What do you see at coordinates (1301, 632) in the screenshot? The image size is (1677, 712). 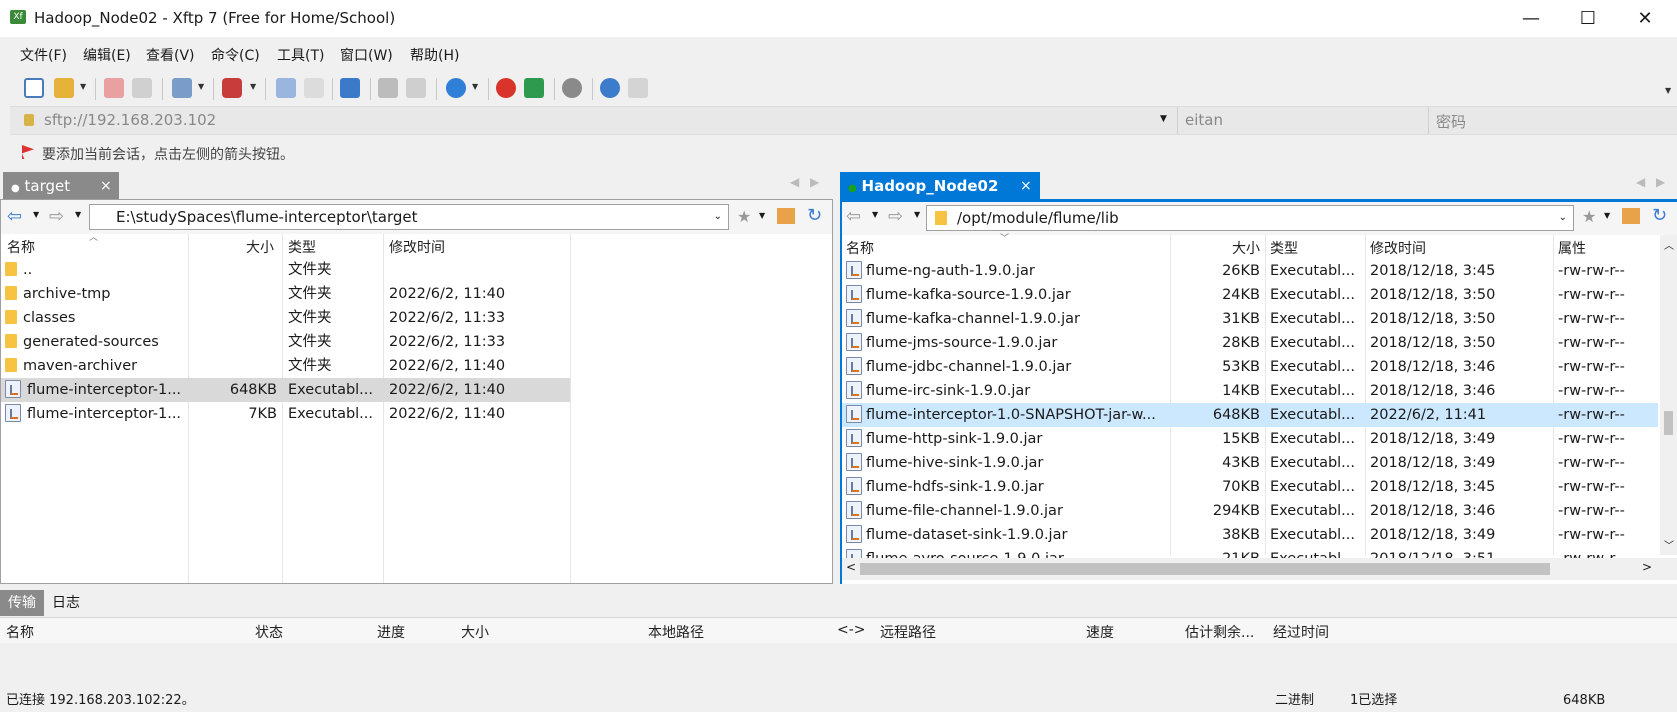 I see `col-elapsed: 经过时间` at bounding box center [1301, 632].